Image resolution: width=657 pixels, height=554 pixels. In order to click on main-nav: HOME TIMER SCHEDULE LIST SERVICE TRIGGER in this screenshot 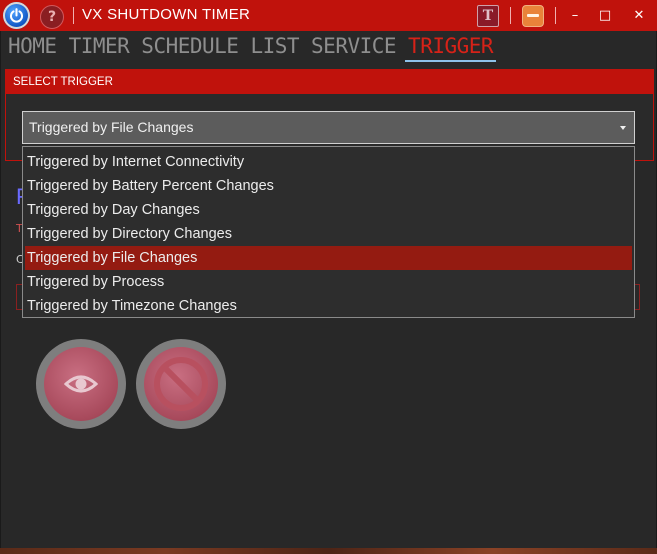, I will do `click(328, 47)`.